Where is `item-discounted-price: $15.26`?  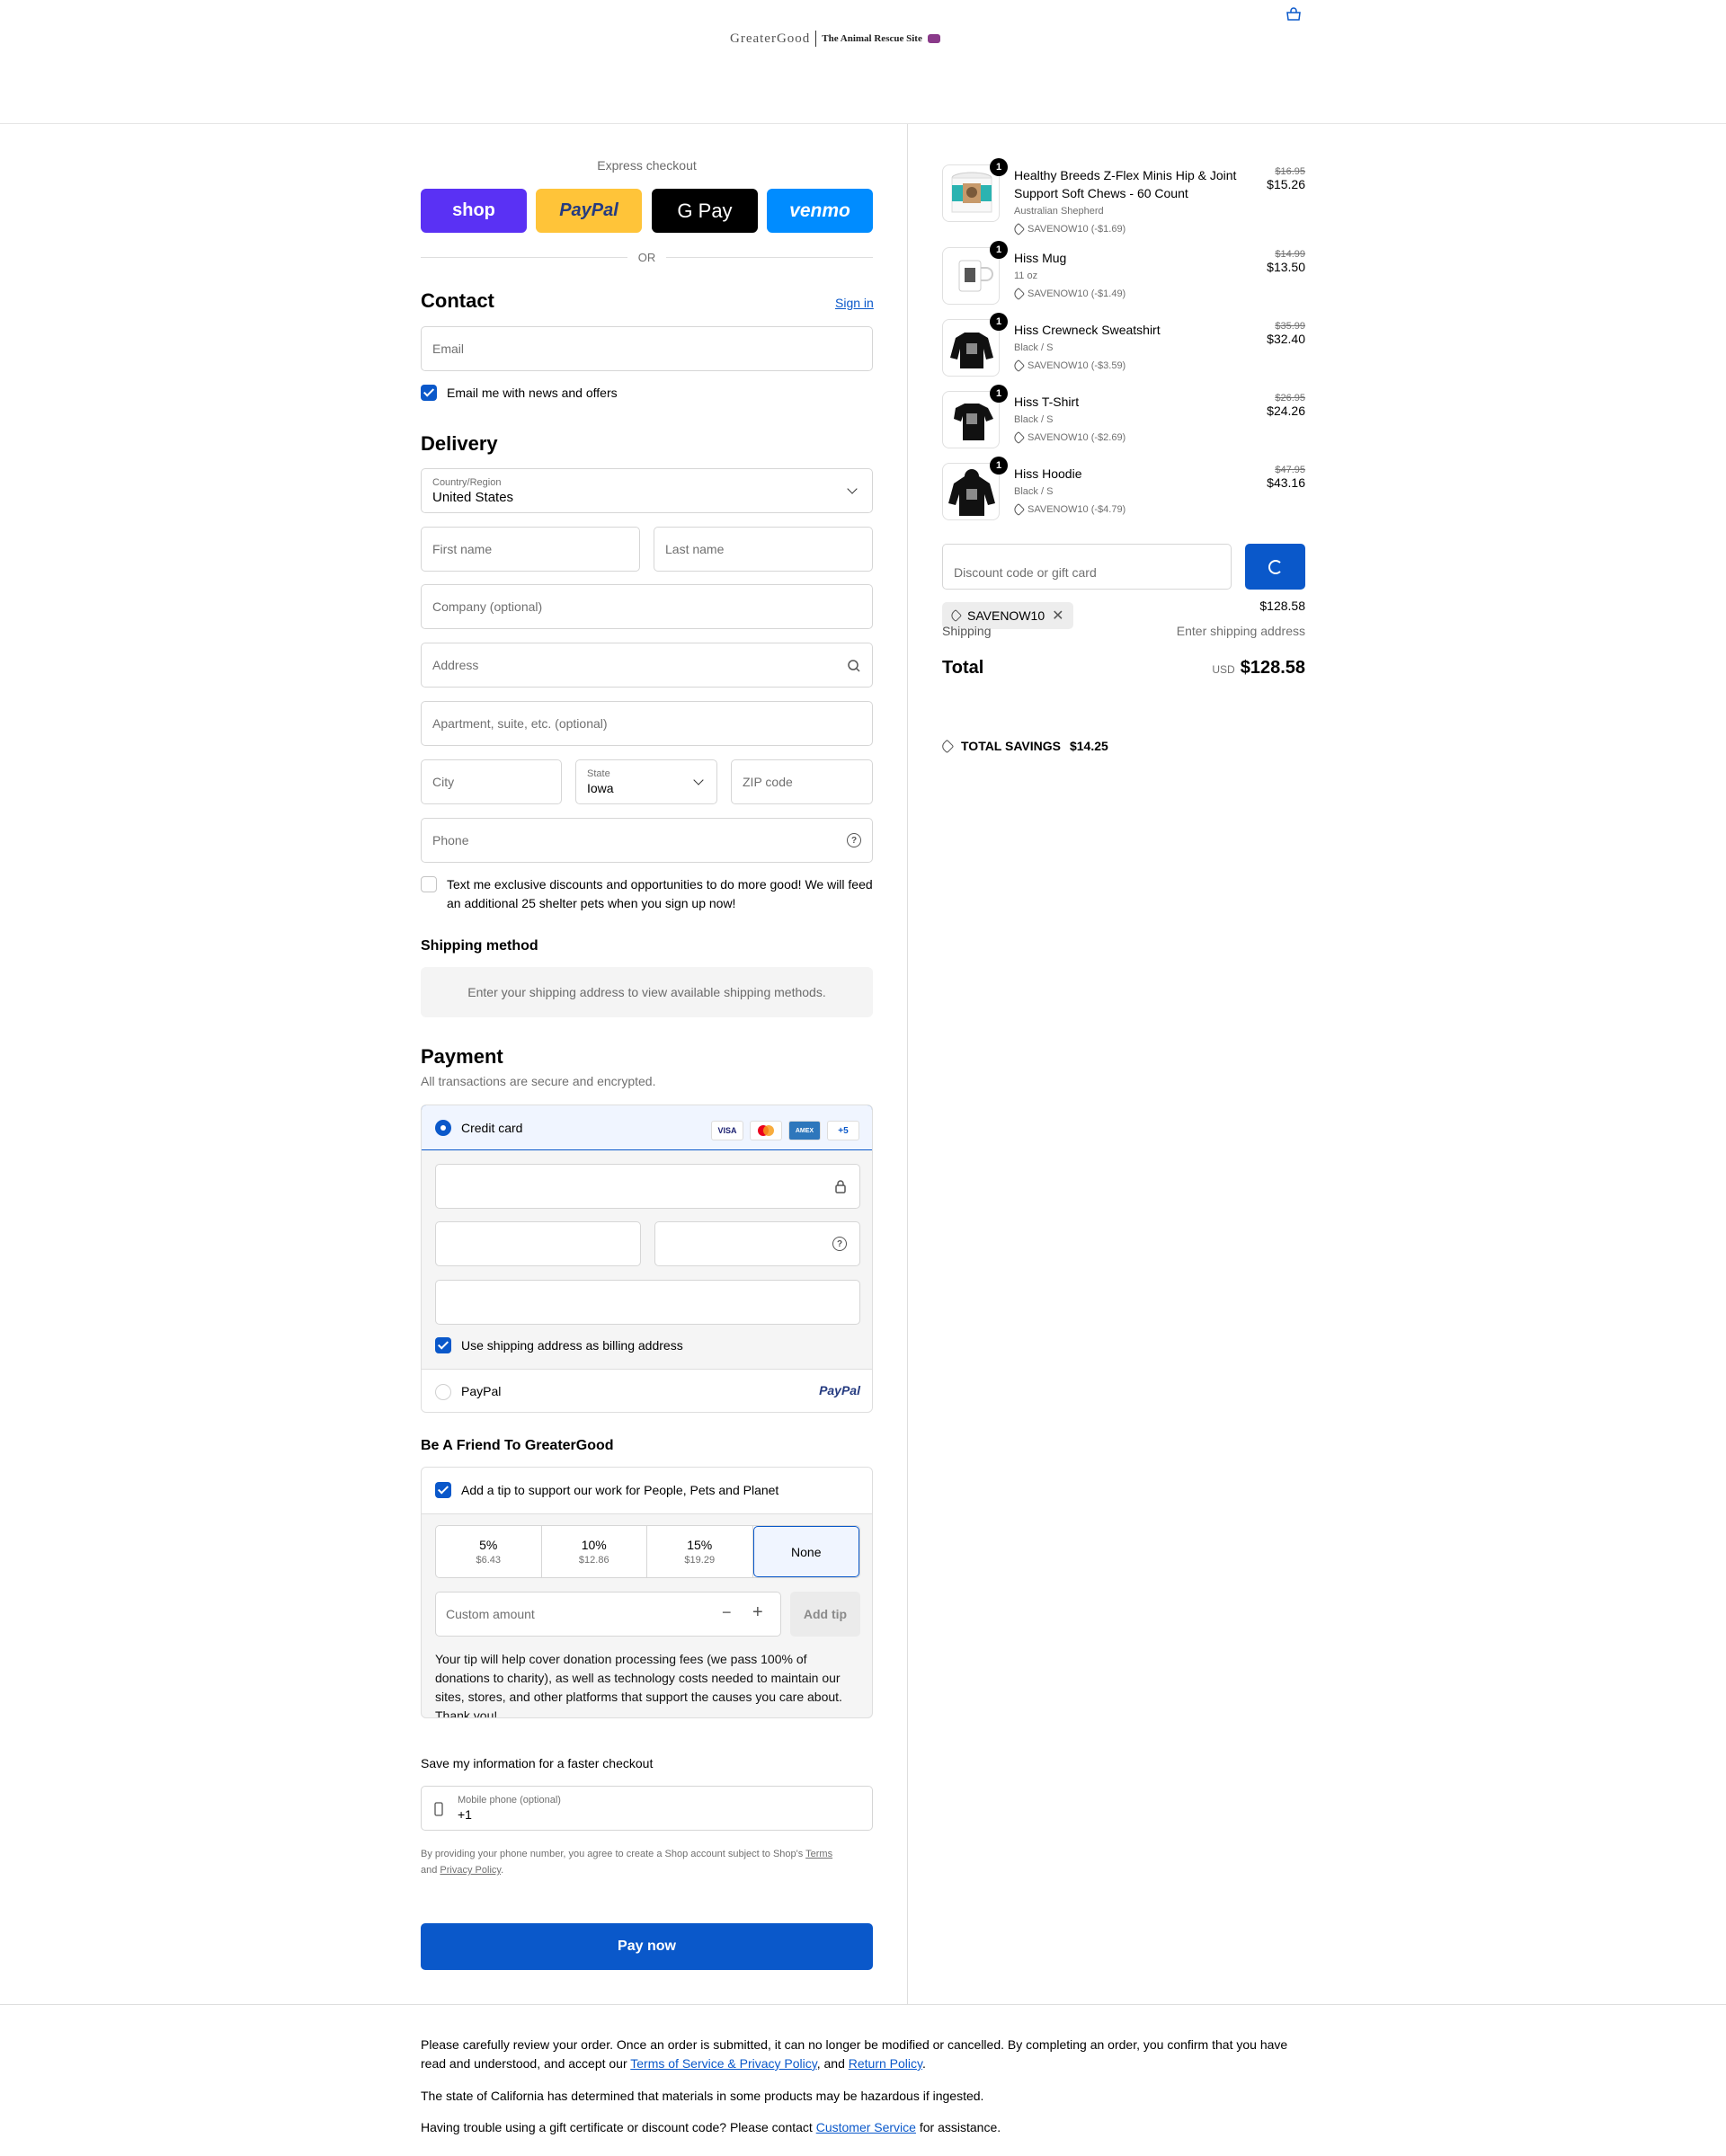 item-discounted-price: $15.26 is located at coordinates (1286, 184).